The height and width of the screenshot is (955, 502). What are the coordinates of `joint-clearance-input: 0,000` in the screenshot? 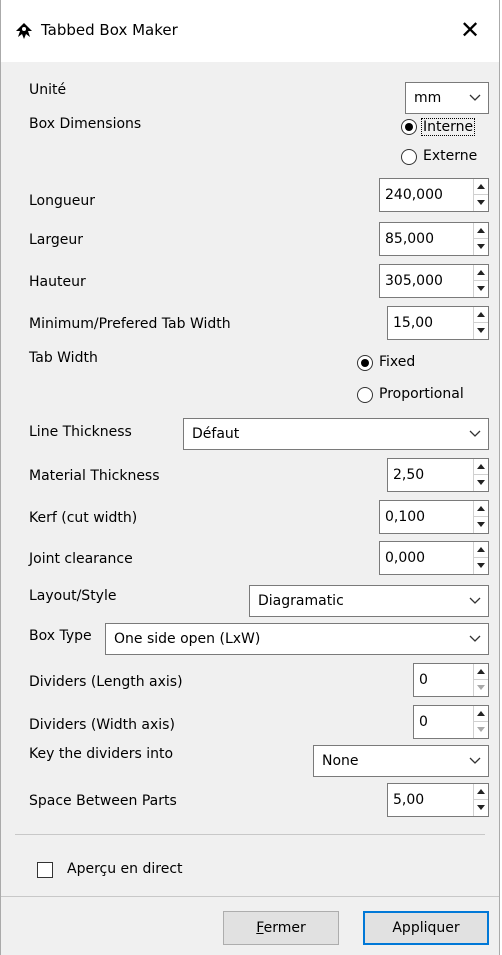 It's located at (434, 558).